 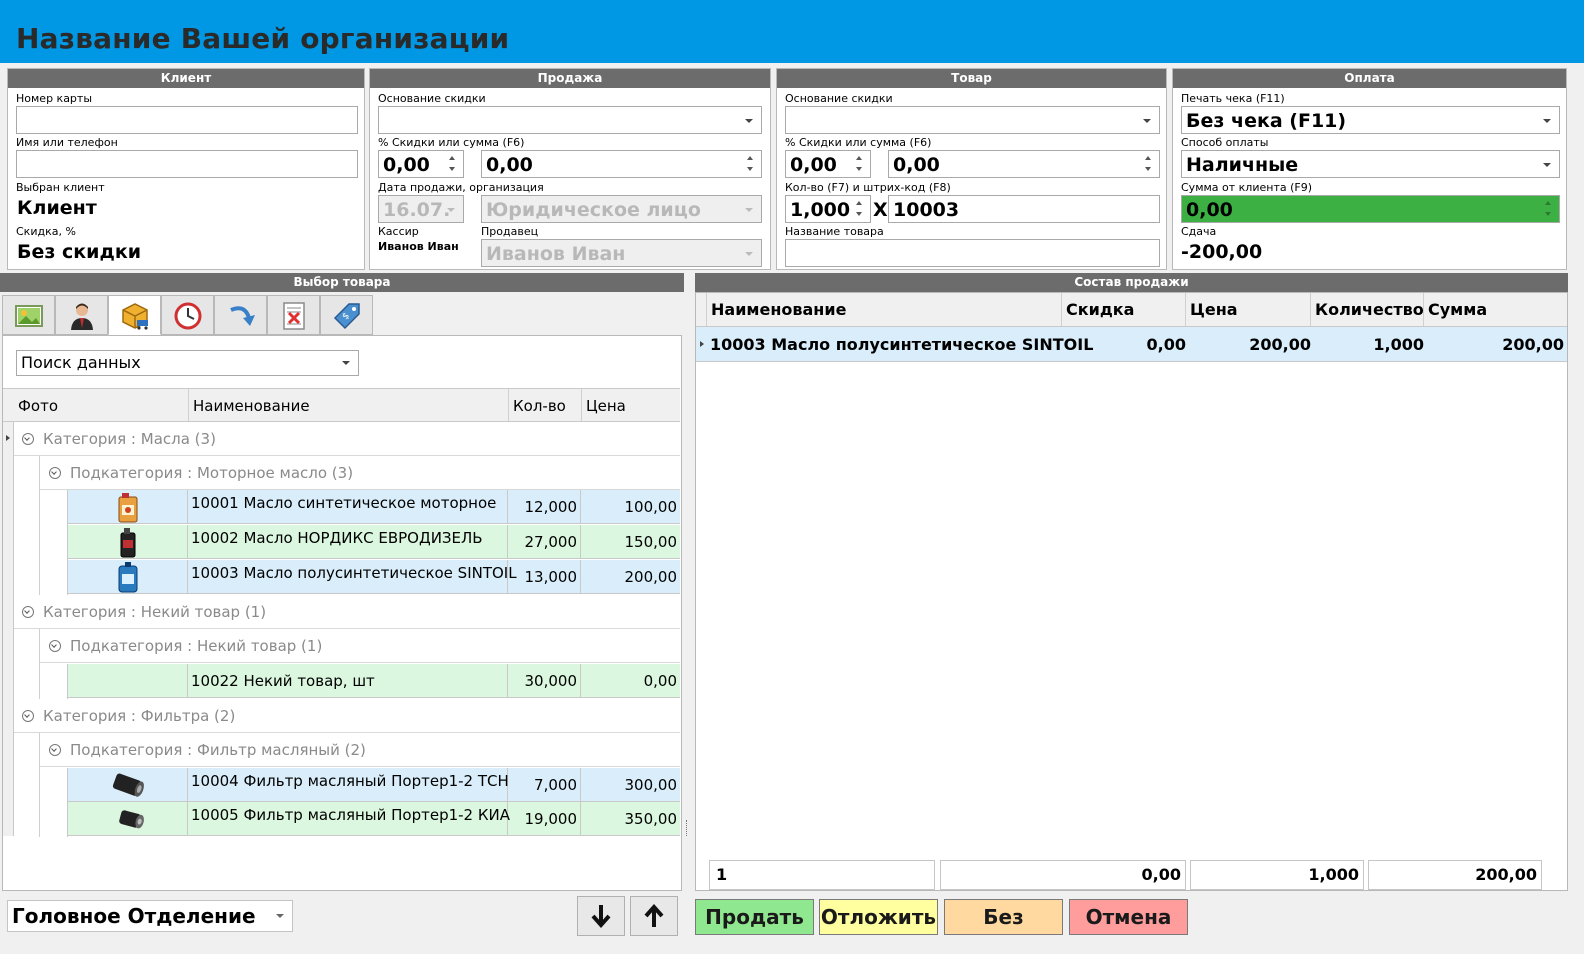 I want to click on composition-name: 10003 Масло полусинтетическое SINTOIL, so click(x=902, y=344).